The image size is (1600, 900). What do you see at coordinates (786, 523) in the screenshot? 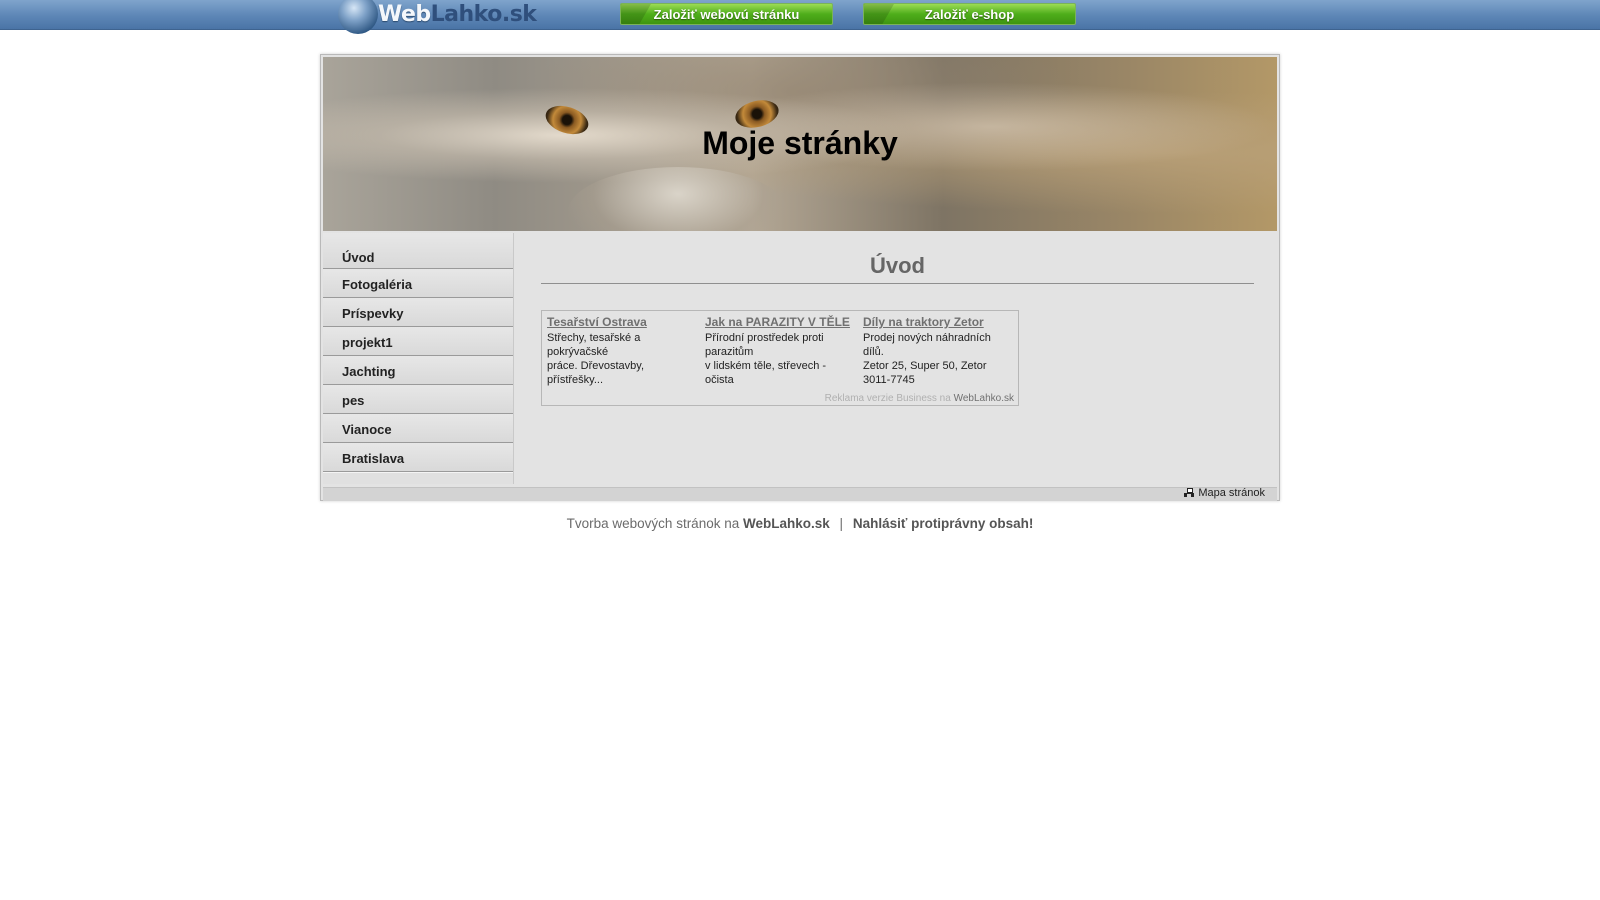
I see `footer-weblahko-link: WebLahko.sk` at bounding box center [786, 523].